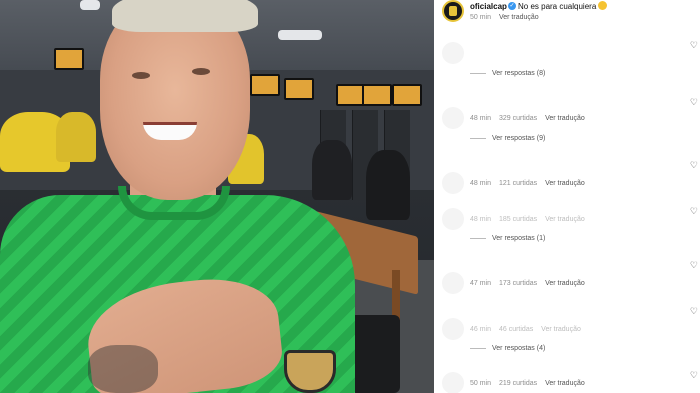 The width and height of the screenshot is (700, 393). Describe the element at coordinates (518, 283) in the screenshot. I see `comment-likes: 173 curtidas` at that location.